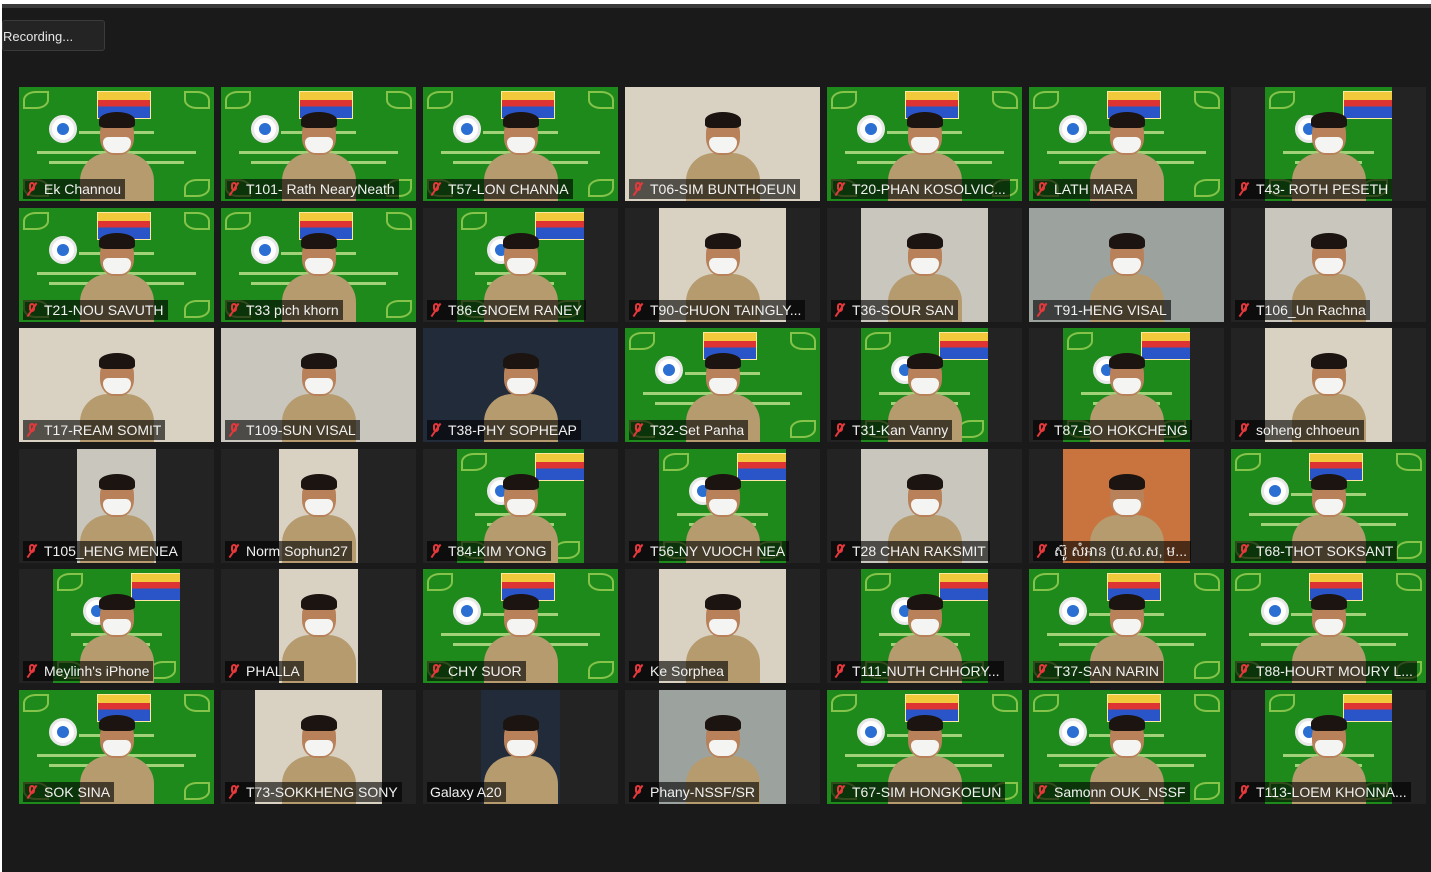 The height and width of the screenshot is (872, 1431). I want to click on participant-tile: PHALLA, so click(318, 626).